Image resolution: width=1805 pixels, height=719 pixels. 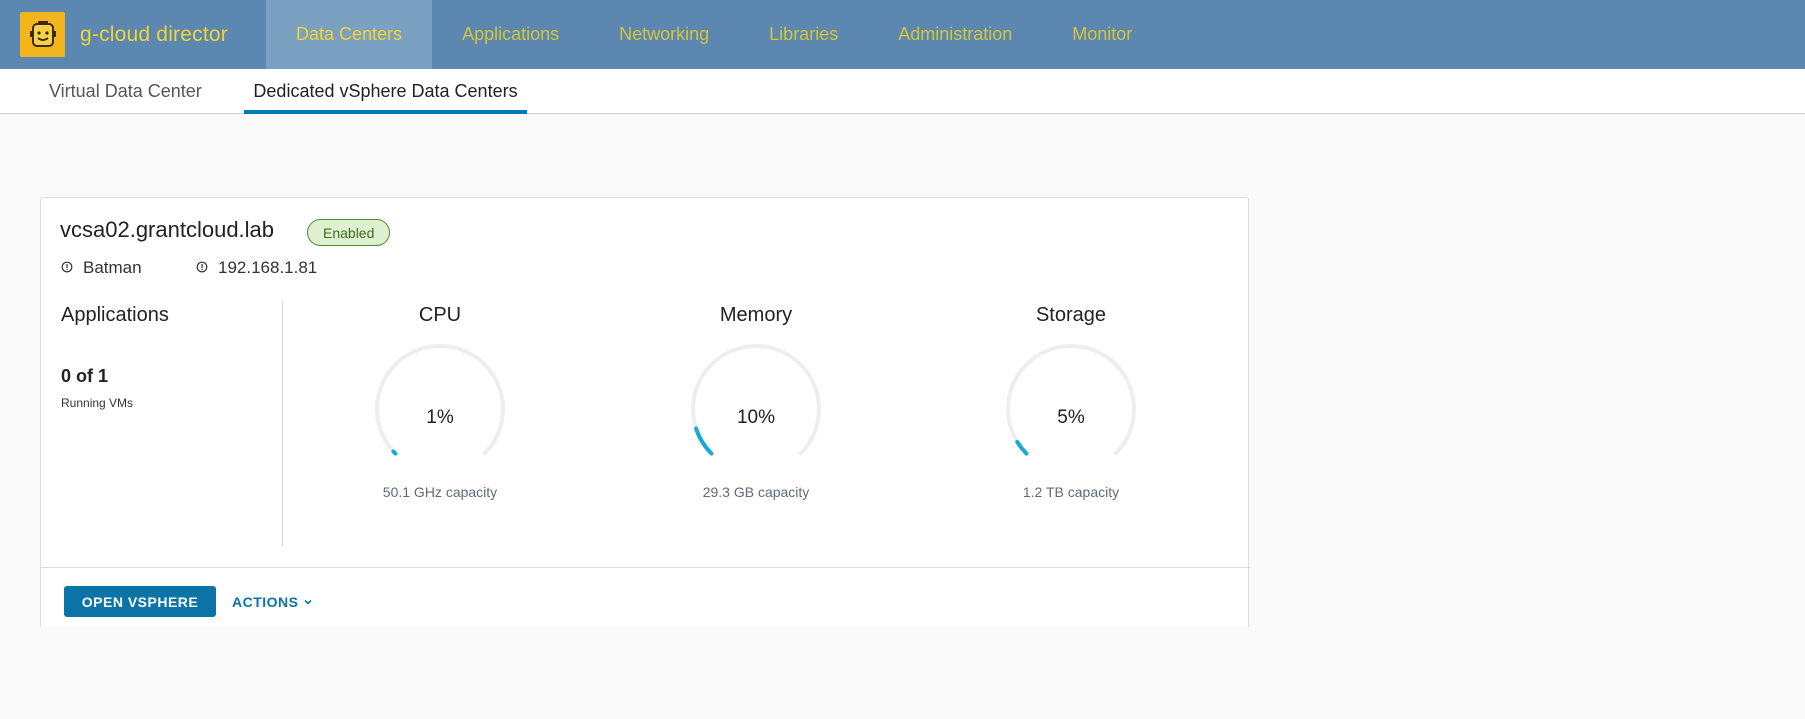 I want to click on nav-libraries: Libraries, so click(x=803, y=34).